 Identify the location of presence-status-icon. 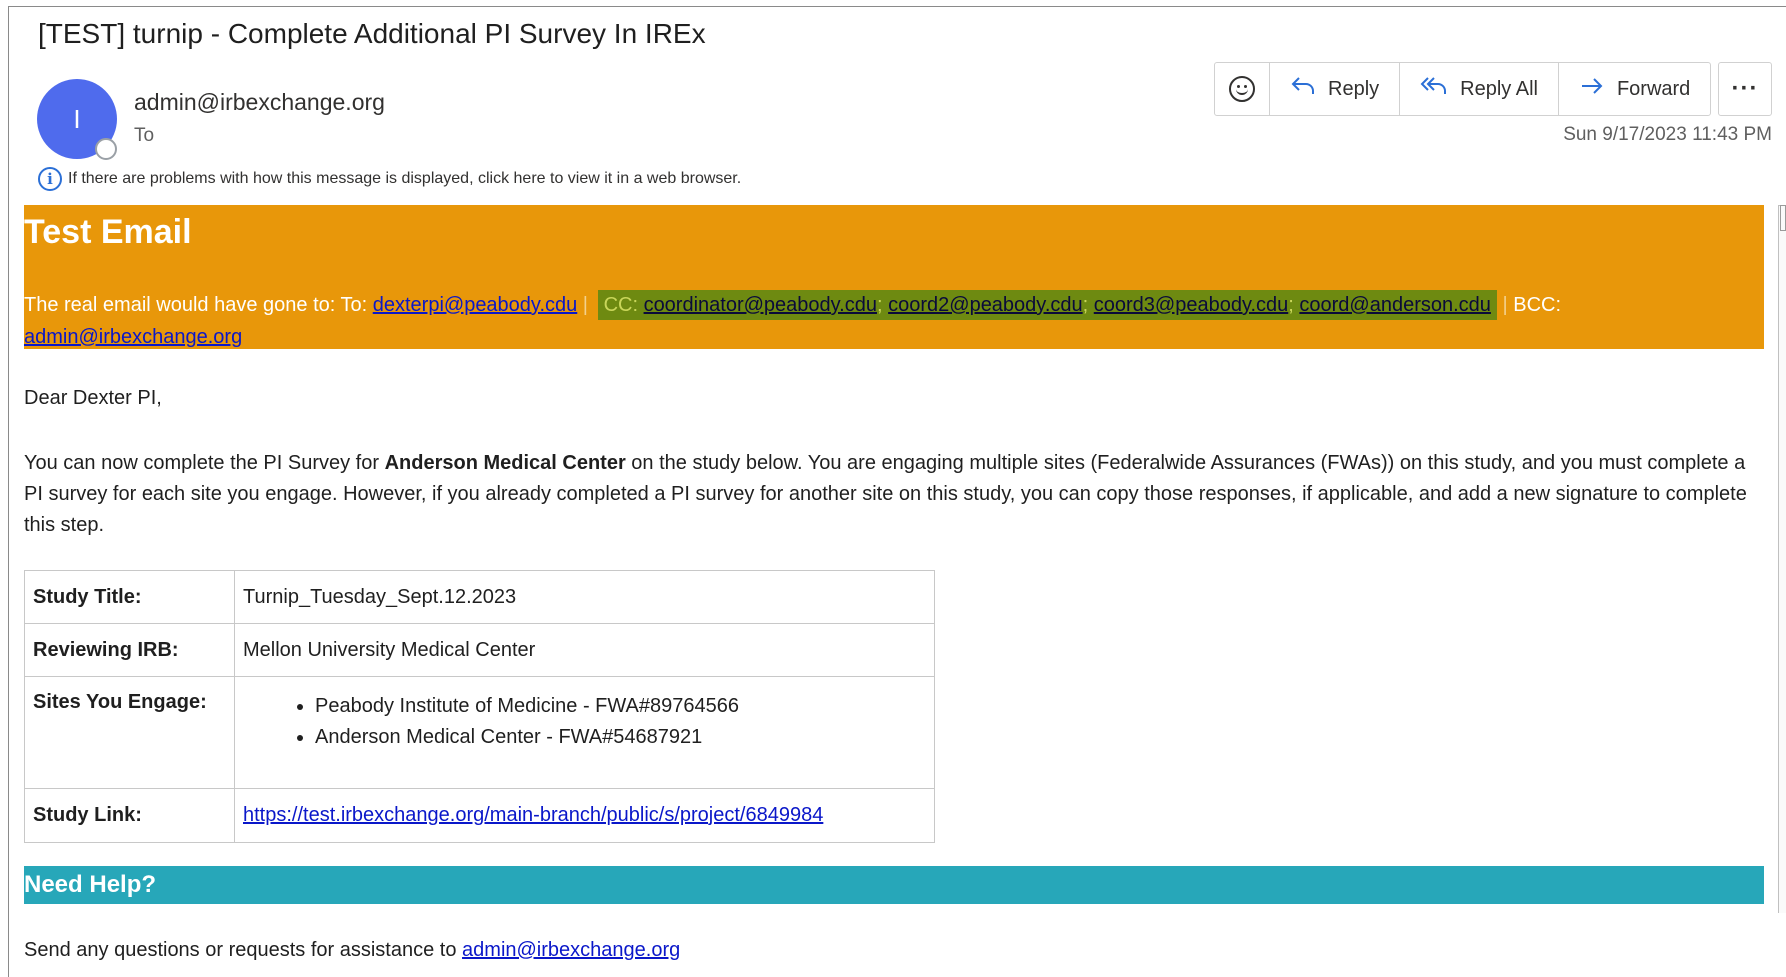
(106, 149).